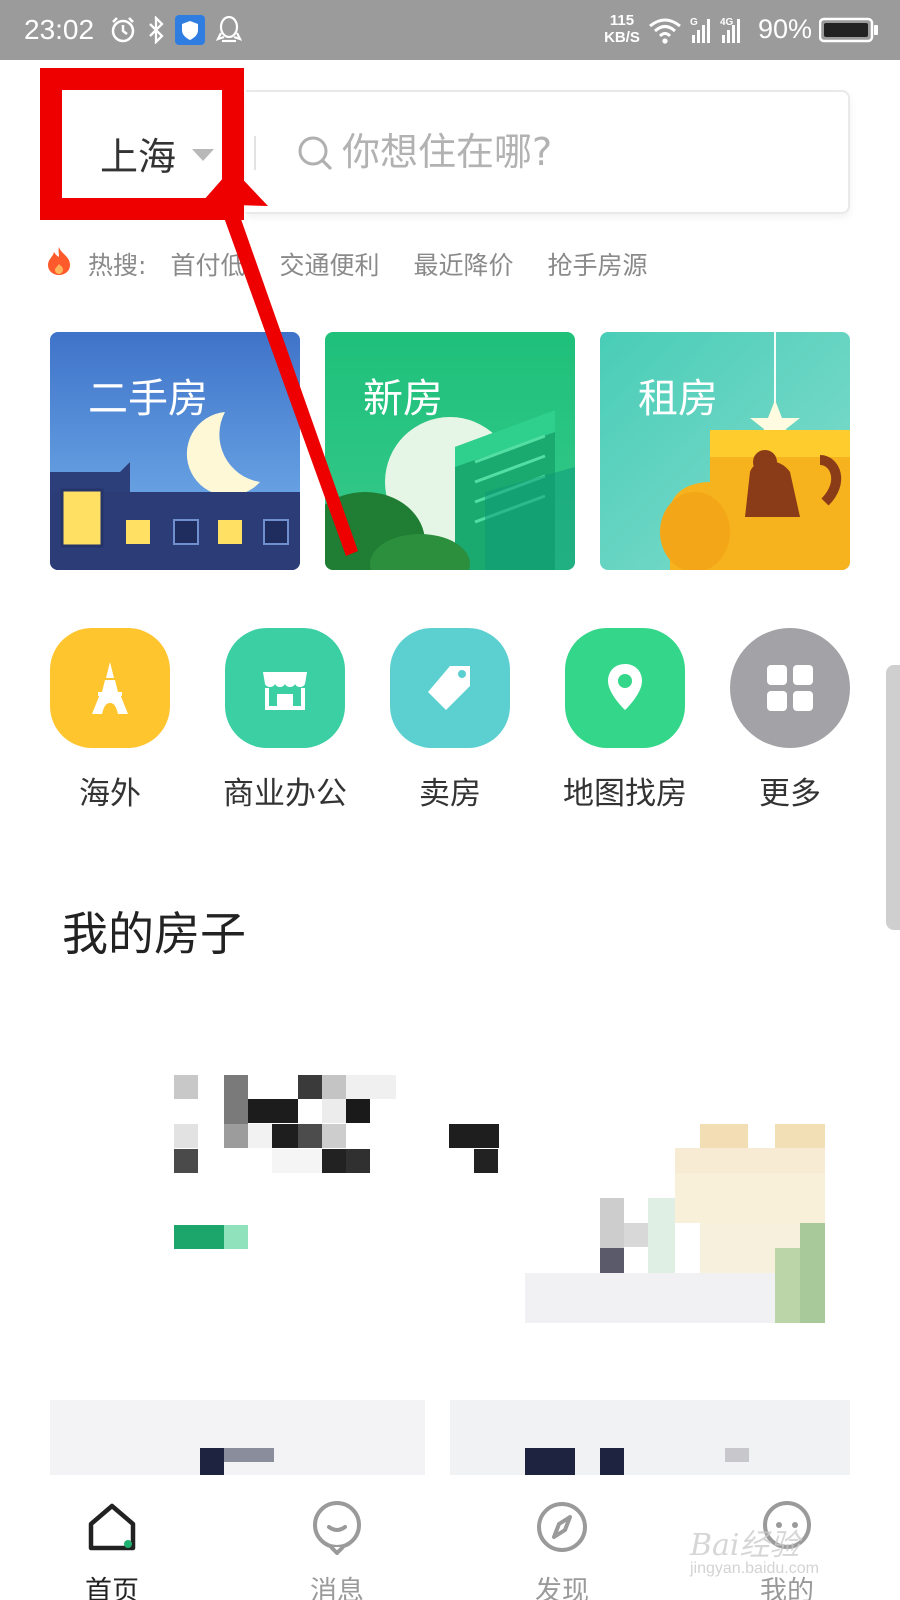 This screenshot has height=1600, width=900. Describe the element at coordinates (110, 688) in the screenshot. I see `eiffel-tower-icon` at that location.